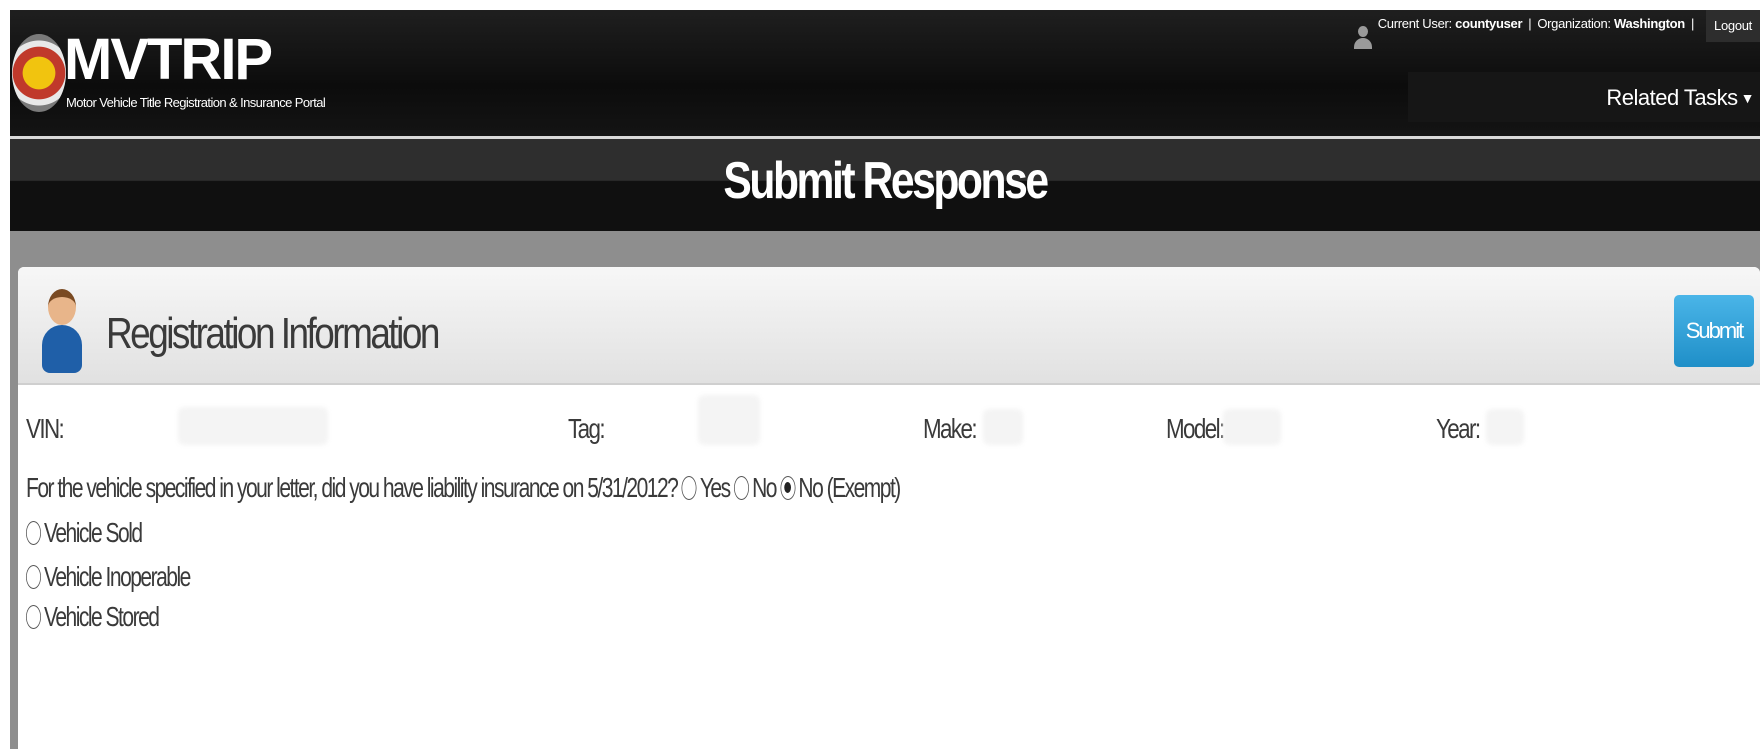 This screenshot has width=1760, height=749. Describe the element at coordinates (849, 487) in the screenshot. I see `option-no-exempt-label: No (Exempt)` at that location.